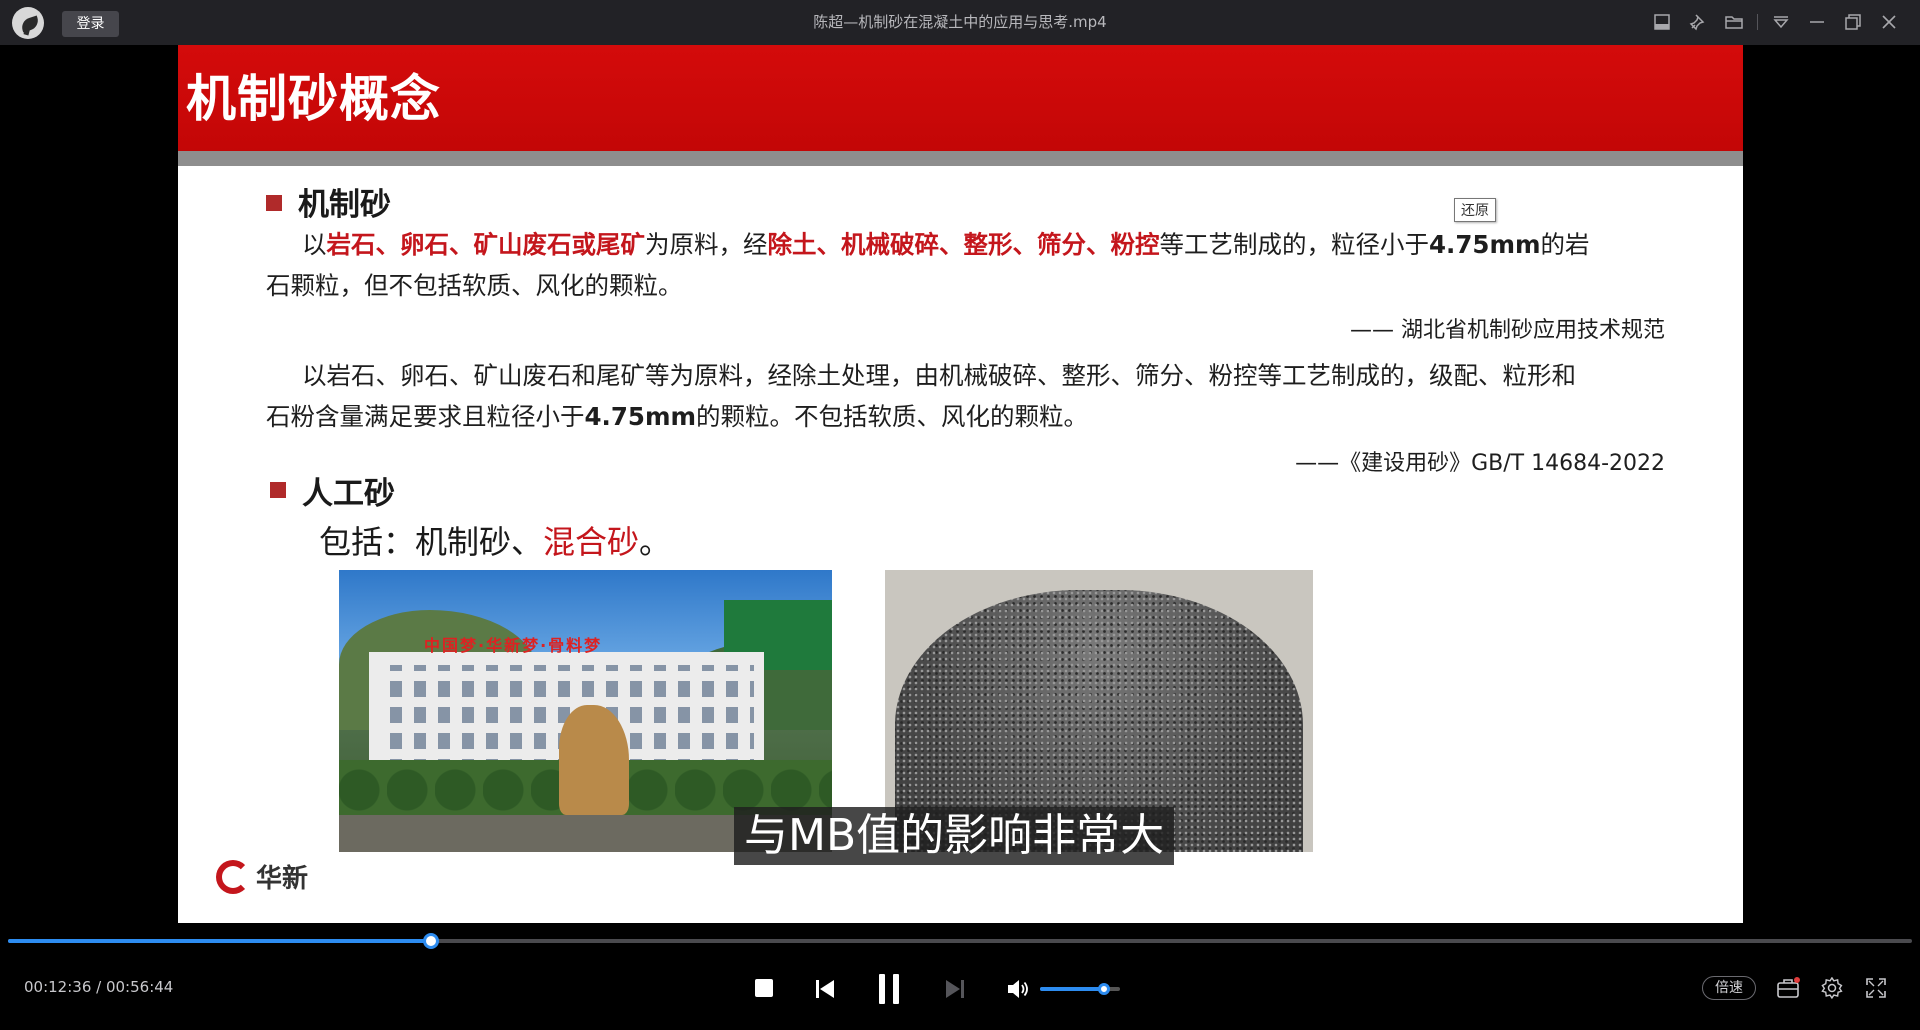 This screenshot has width=1920, height=1030. Describe the element at coordinates (474, 285) in the screenshot. I see `text-line: 石颗粒，但不包括软质、风化的颗粒。` at that location.